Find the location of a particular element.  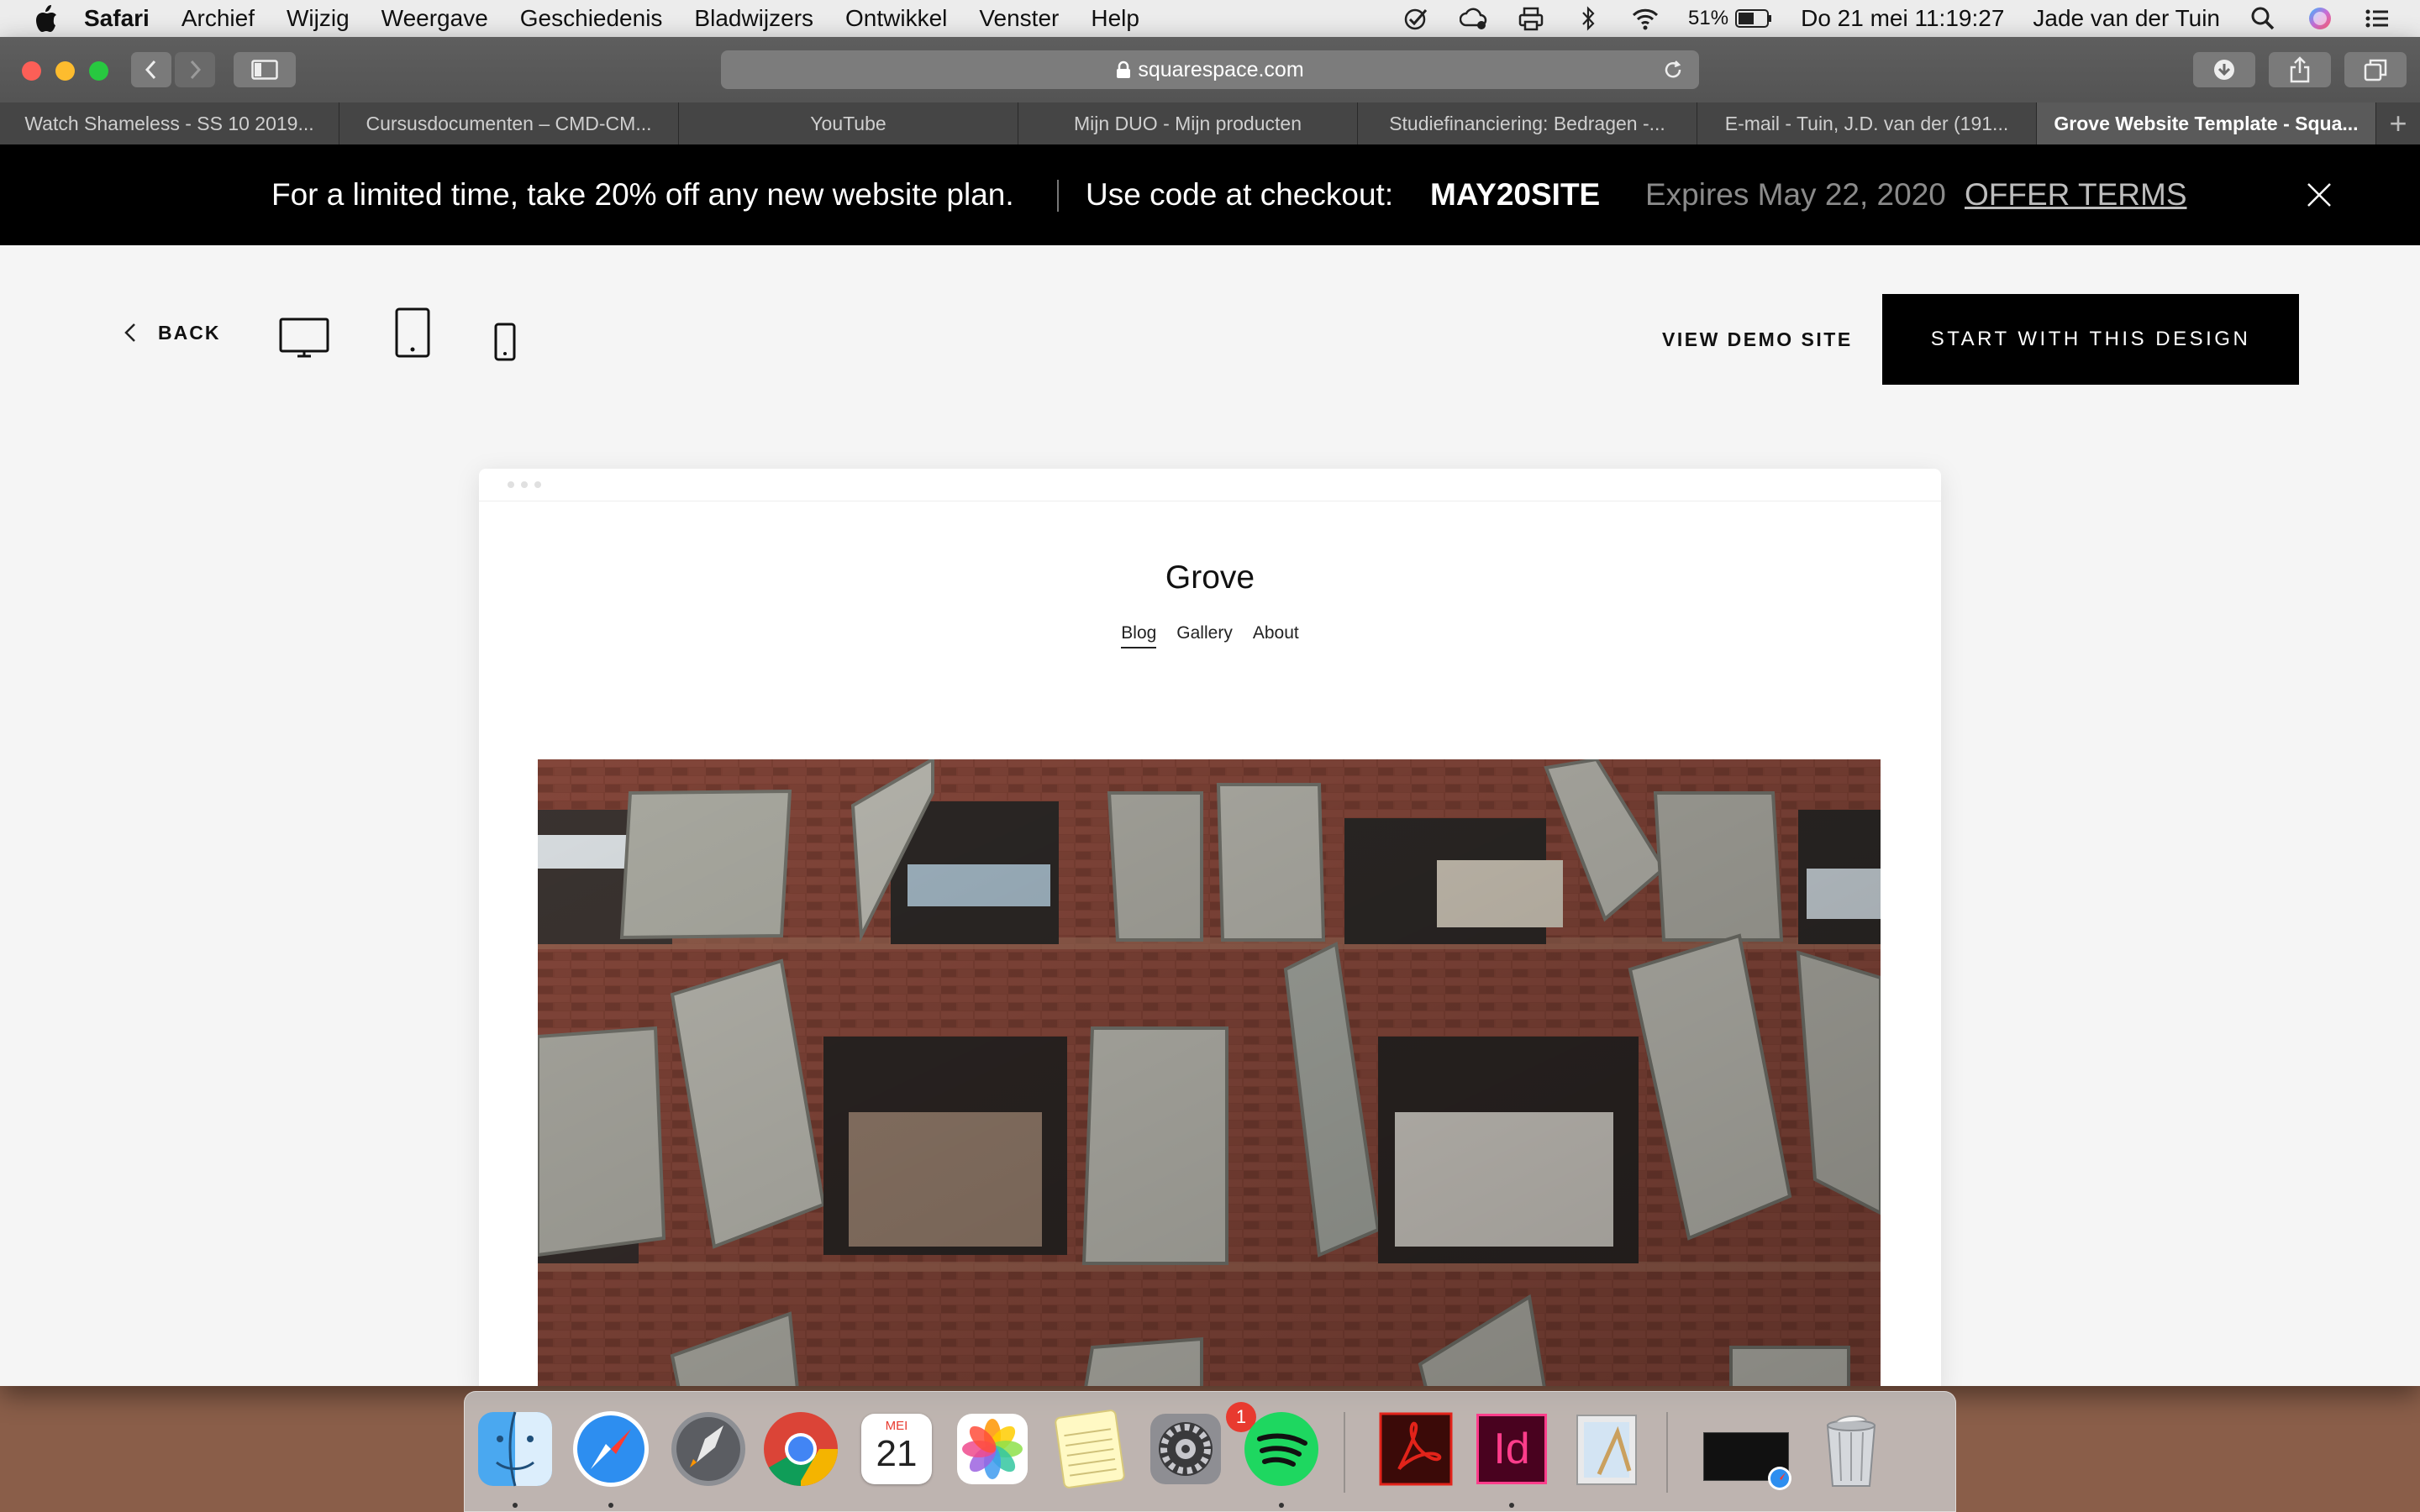

tab-youtube: YouTube is located at coordinates (848, 123).